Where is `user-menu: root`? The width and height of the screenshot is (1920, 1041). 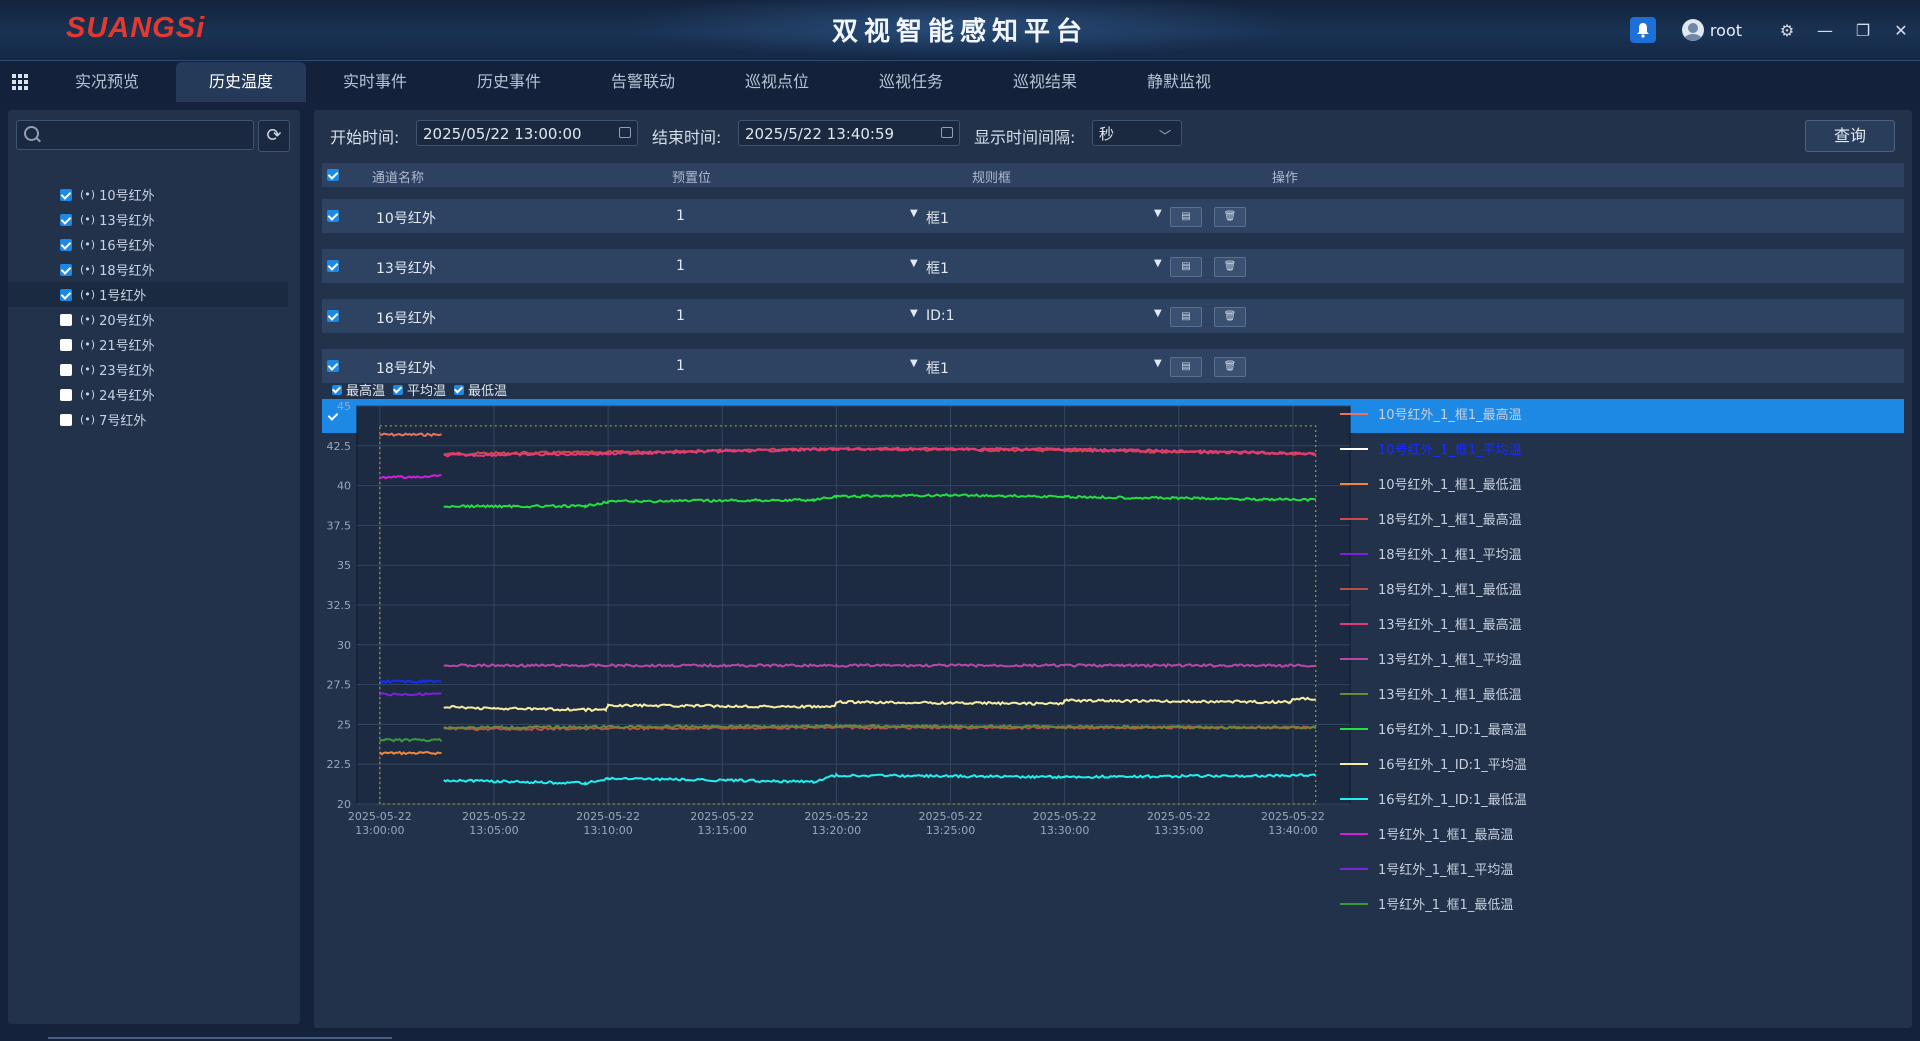 user-menu: root is located at coordinates (1711, 30).